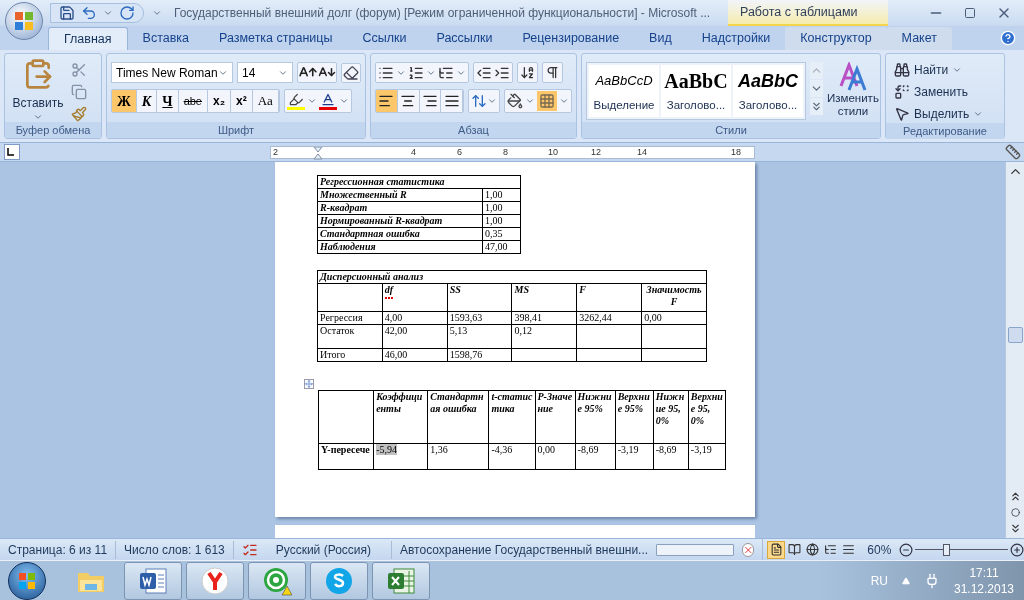  Describe the element at coordinates (328, 549) in the screenshot. I see `language-indicator: Русский (Россия)` at that location.